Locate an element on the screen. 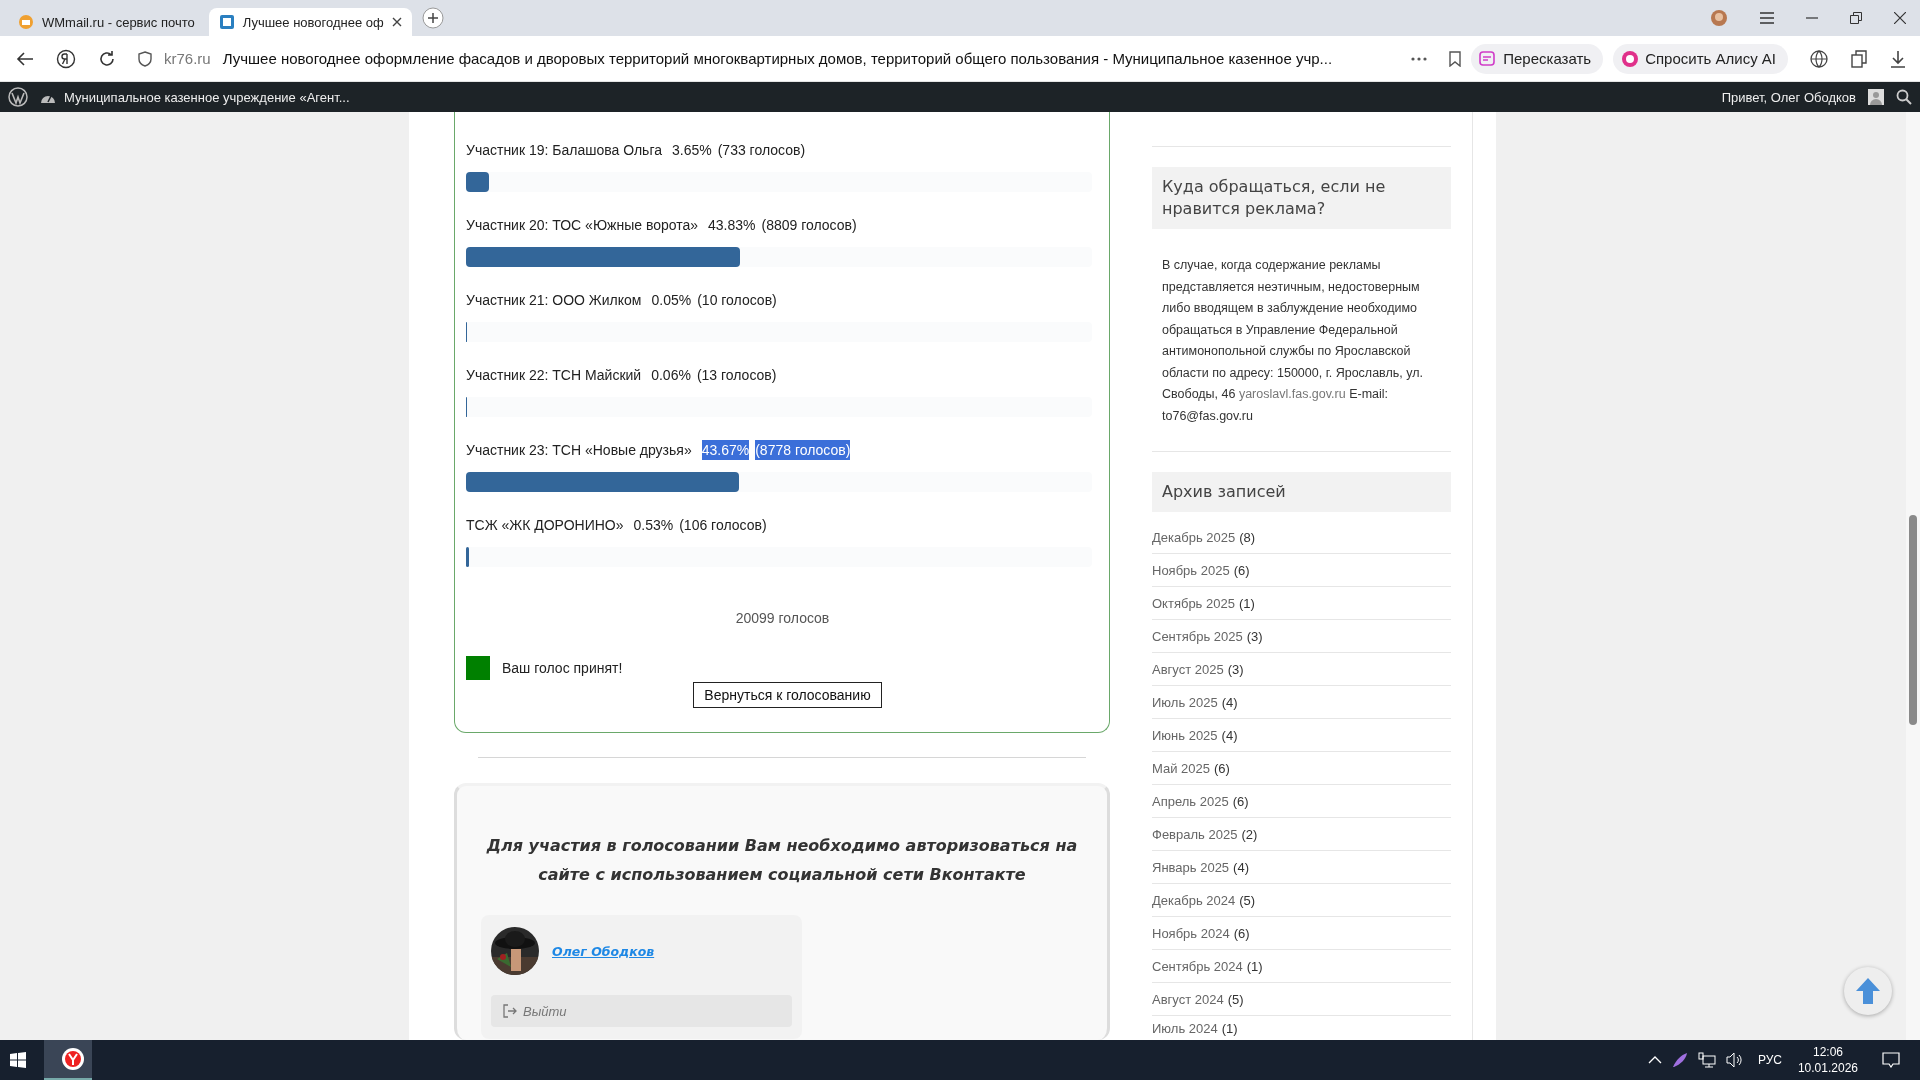  votes-text: (8778 голосов) is located at coordinates (803, 450).